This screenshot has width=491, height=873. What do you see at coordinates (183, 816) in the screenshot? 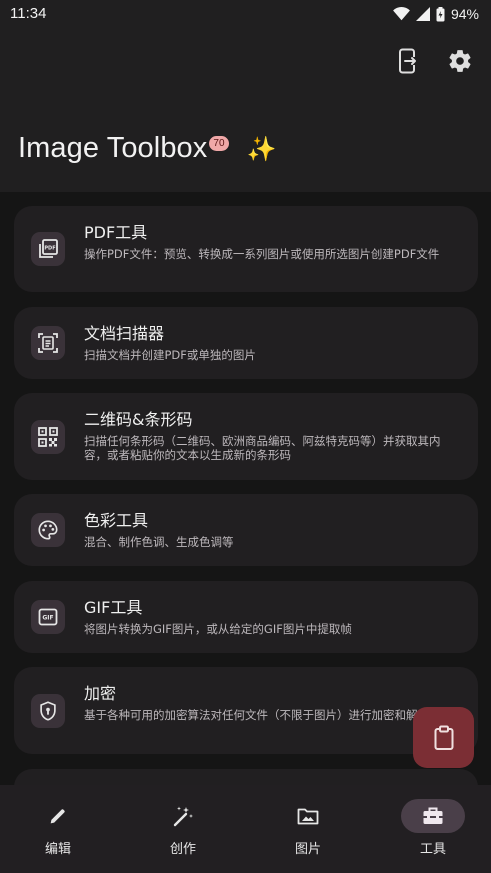
I see `magic-wand-icon` at bounding box center [183, 816].